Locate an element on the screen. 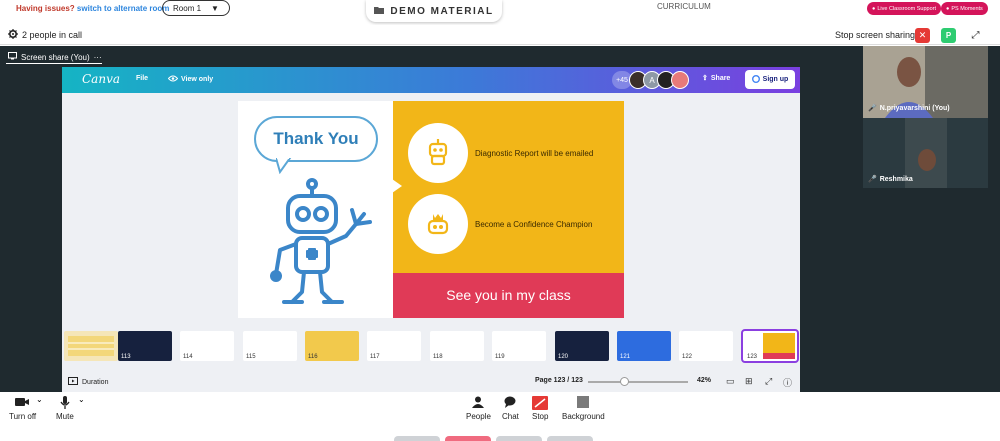  stop-sharing-label: Stop screen sharing is located at coordinates (875, 35).